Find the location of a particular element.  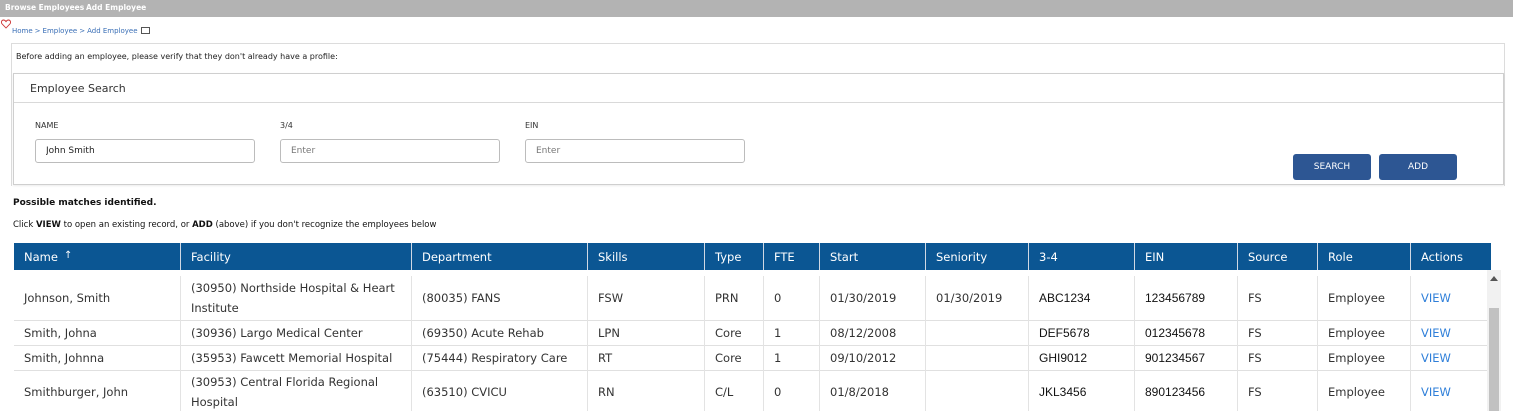

column-header-department: Department is located at coordinates (499, 256).